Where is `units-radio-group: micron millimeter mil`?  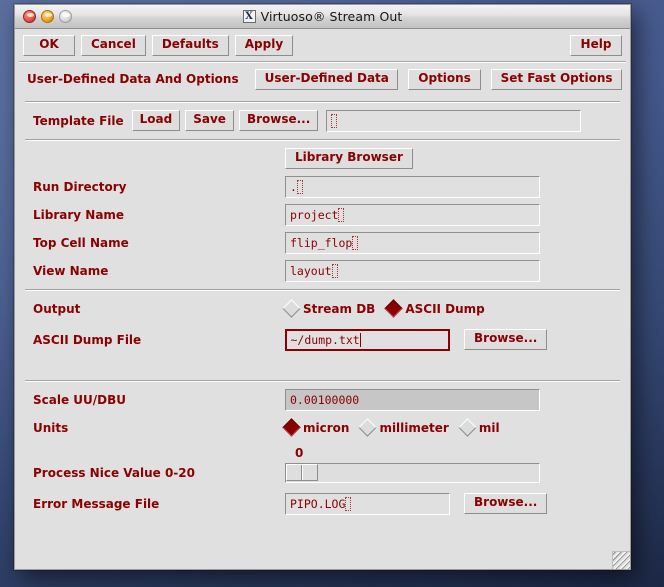
units-radio-group: micron millimeter mil is located at coordinates (391, 427).